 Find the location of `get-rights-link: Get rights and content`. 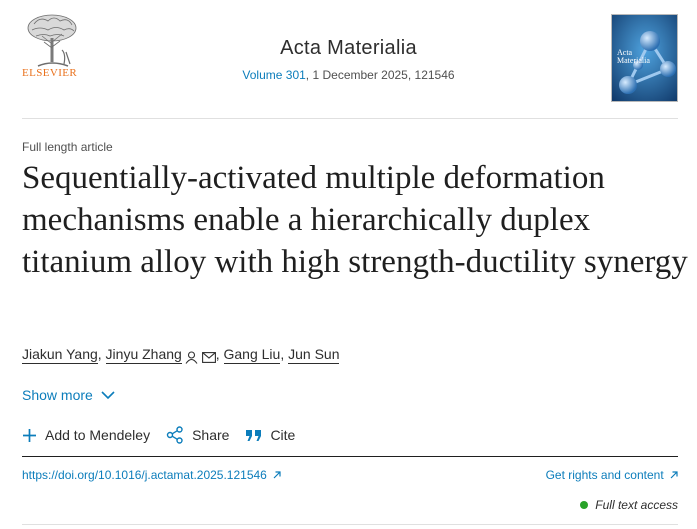

get-rights-link: Get rights and content is located at coordinates (612, 475).